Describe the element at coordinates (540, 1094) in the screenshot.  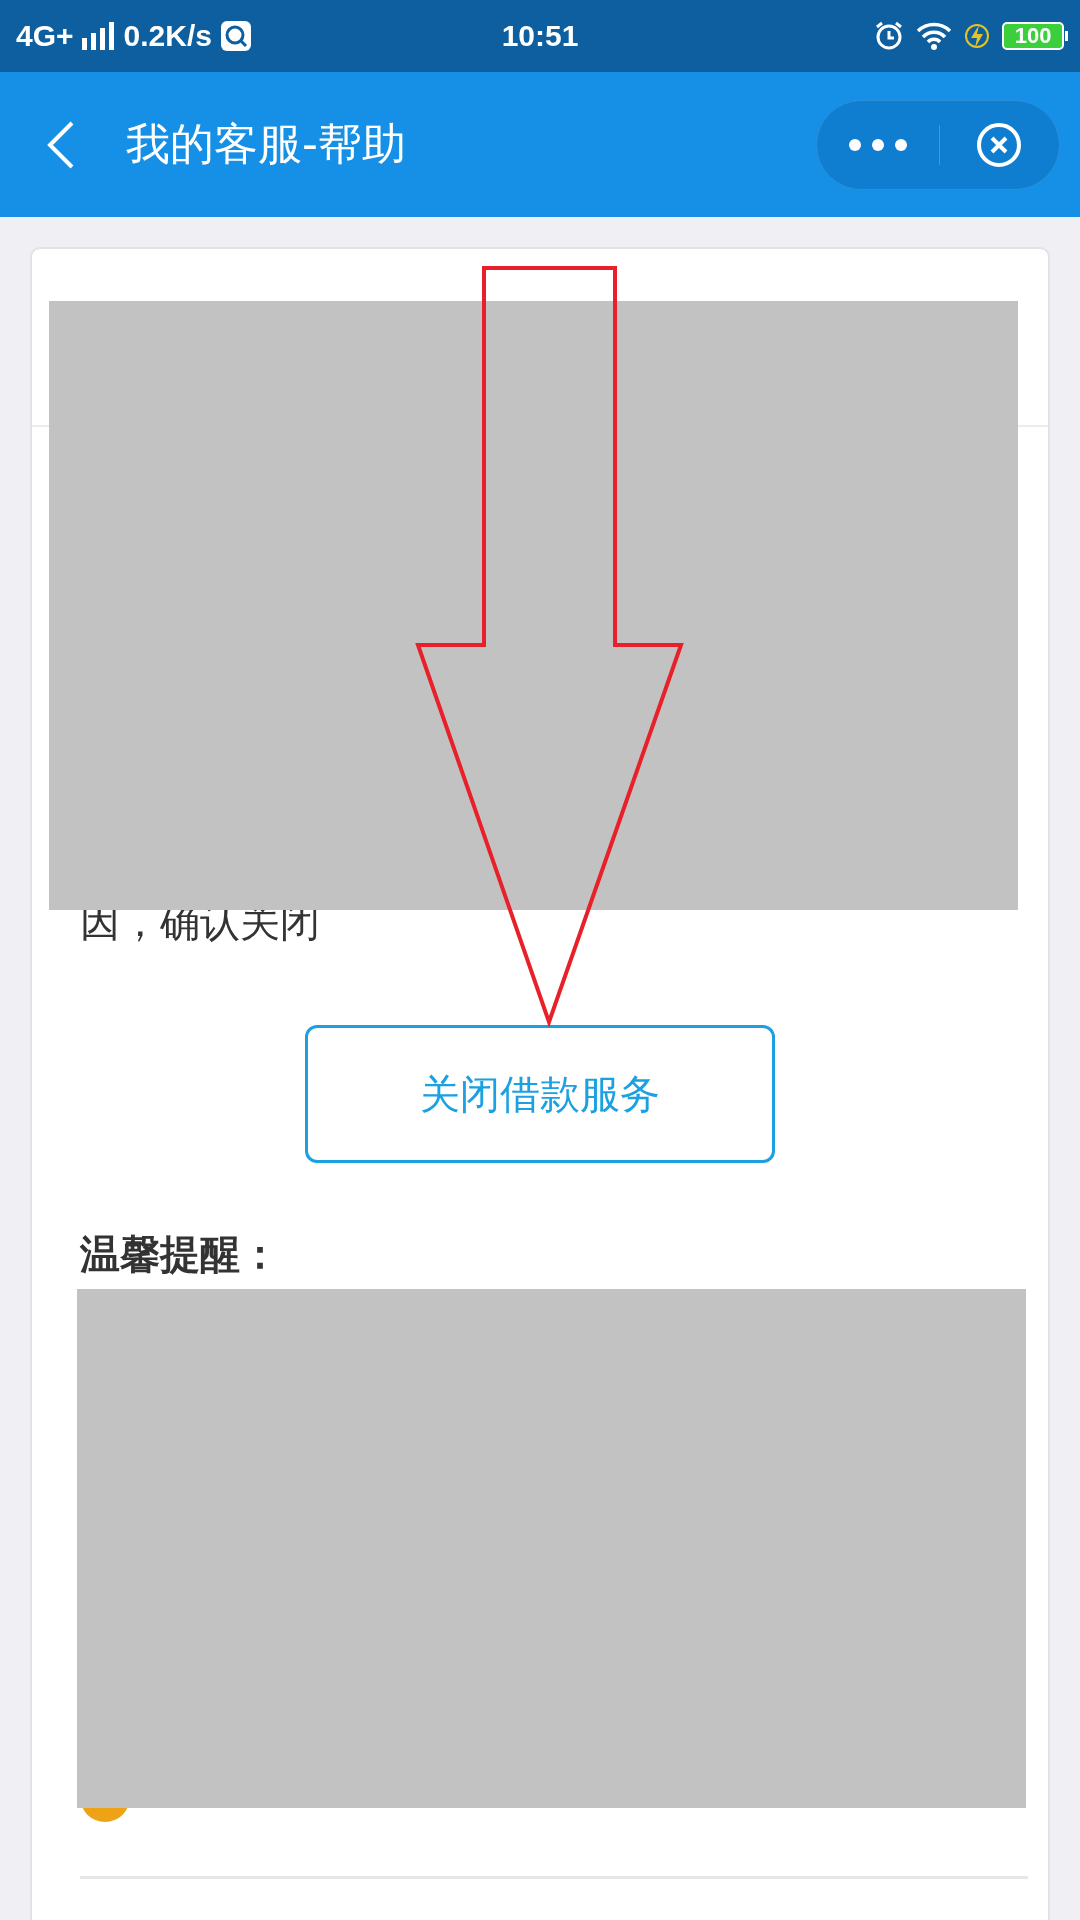
I see `close-loan-button: 关闭借款服务` at that location.